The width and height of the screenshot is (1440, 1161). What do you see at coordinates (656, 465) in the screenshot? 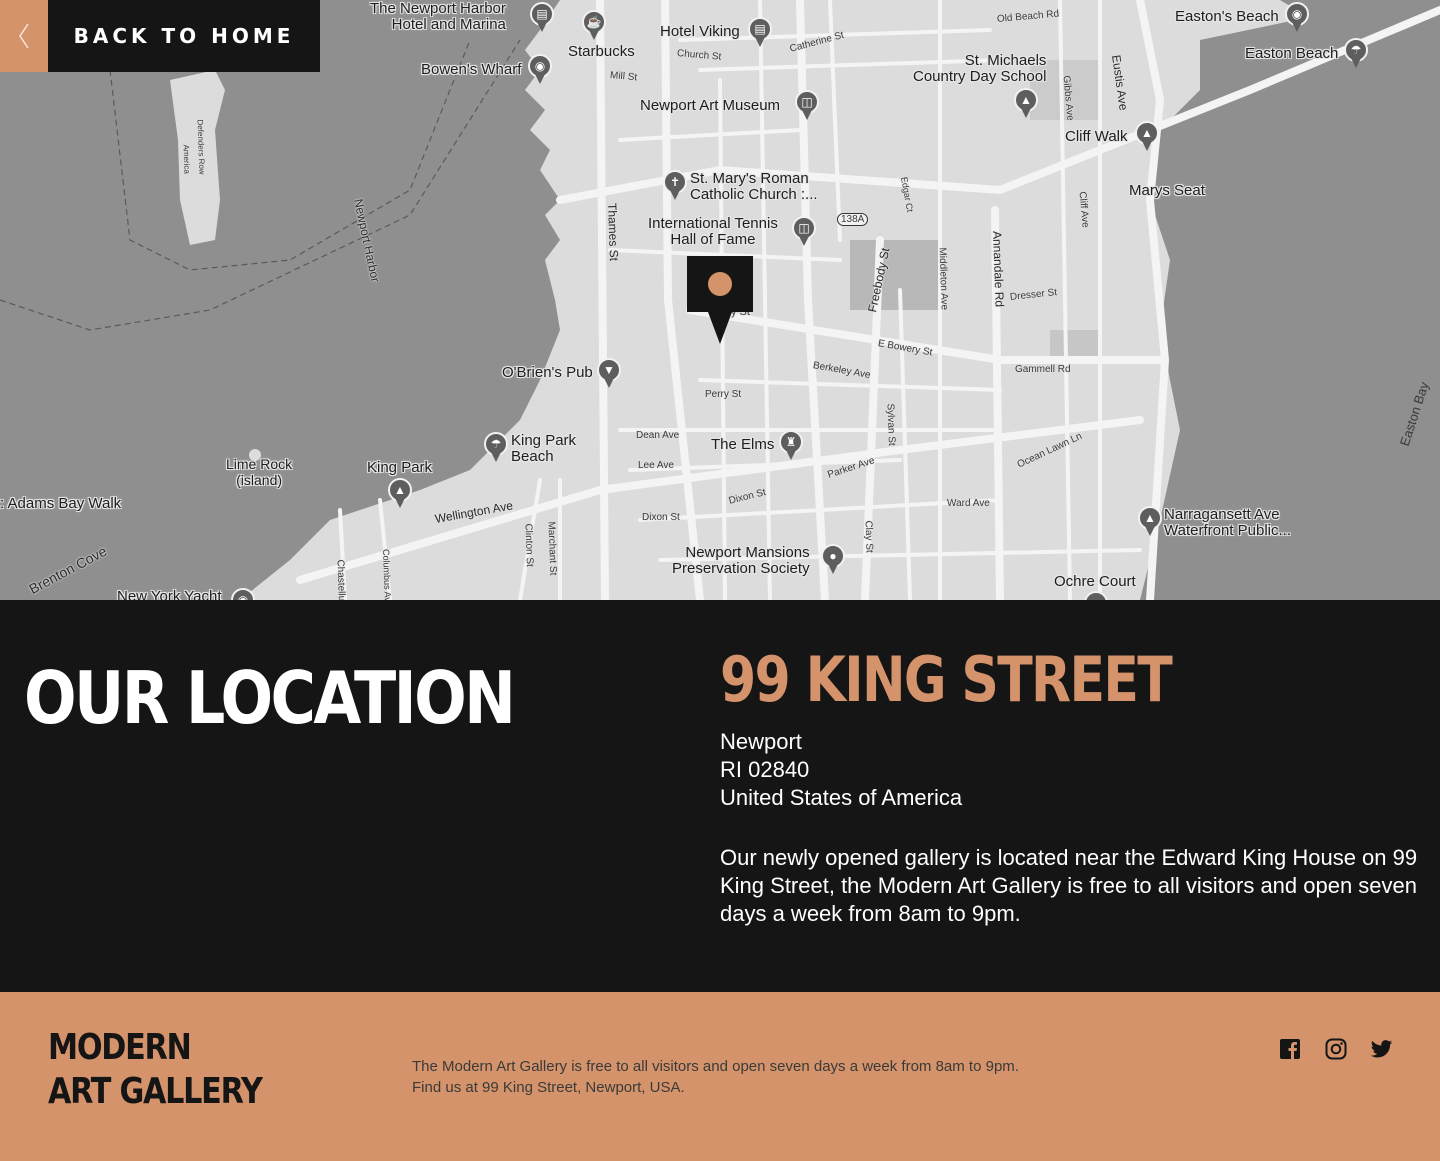
I see `street-label: Lee Ave` at bounding box center [656, 465].